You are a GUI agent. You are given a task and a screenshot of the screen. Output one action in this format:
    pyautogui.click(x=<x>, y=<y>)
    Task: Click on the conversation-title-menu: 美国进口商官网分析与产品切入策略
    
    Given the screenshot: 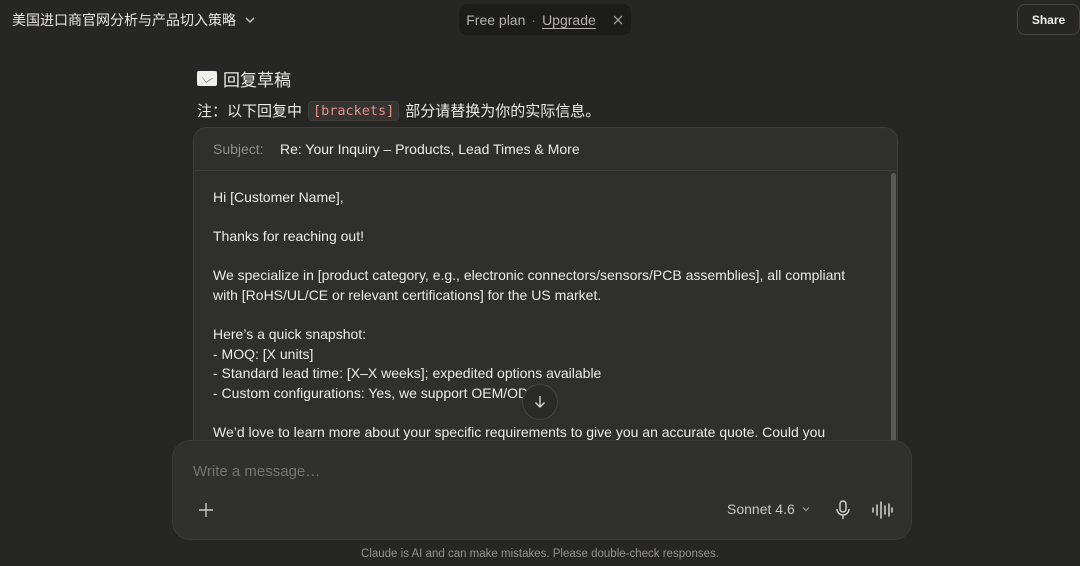 What is the action you would take?
    pyautogui.click(x=134, y=20)
    